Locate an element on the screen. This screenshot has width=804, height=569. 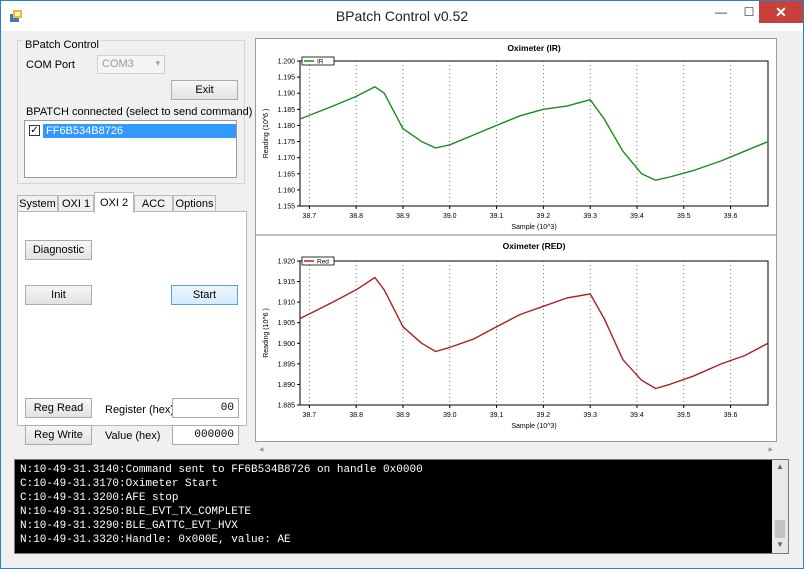
y-tick-label: 1.195 is located at coordinates (286, 78).